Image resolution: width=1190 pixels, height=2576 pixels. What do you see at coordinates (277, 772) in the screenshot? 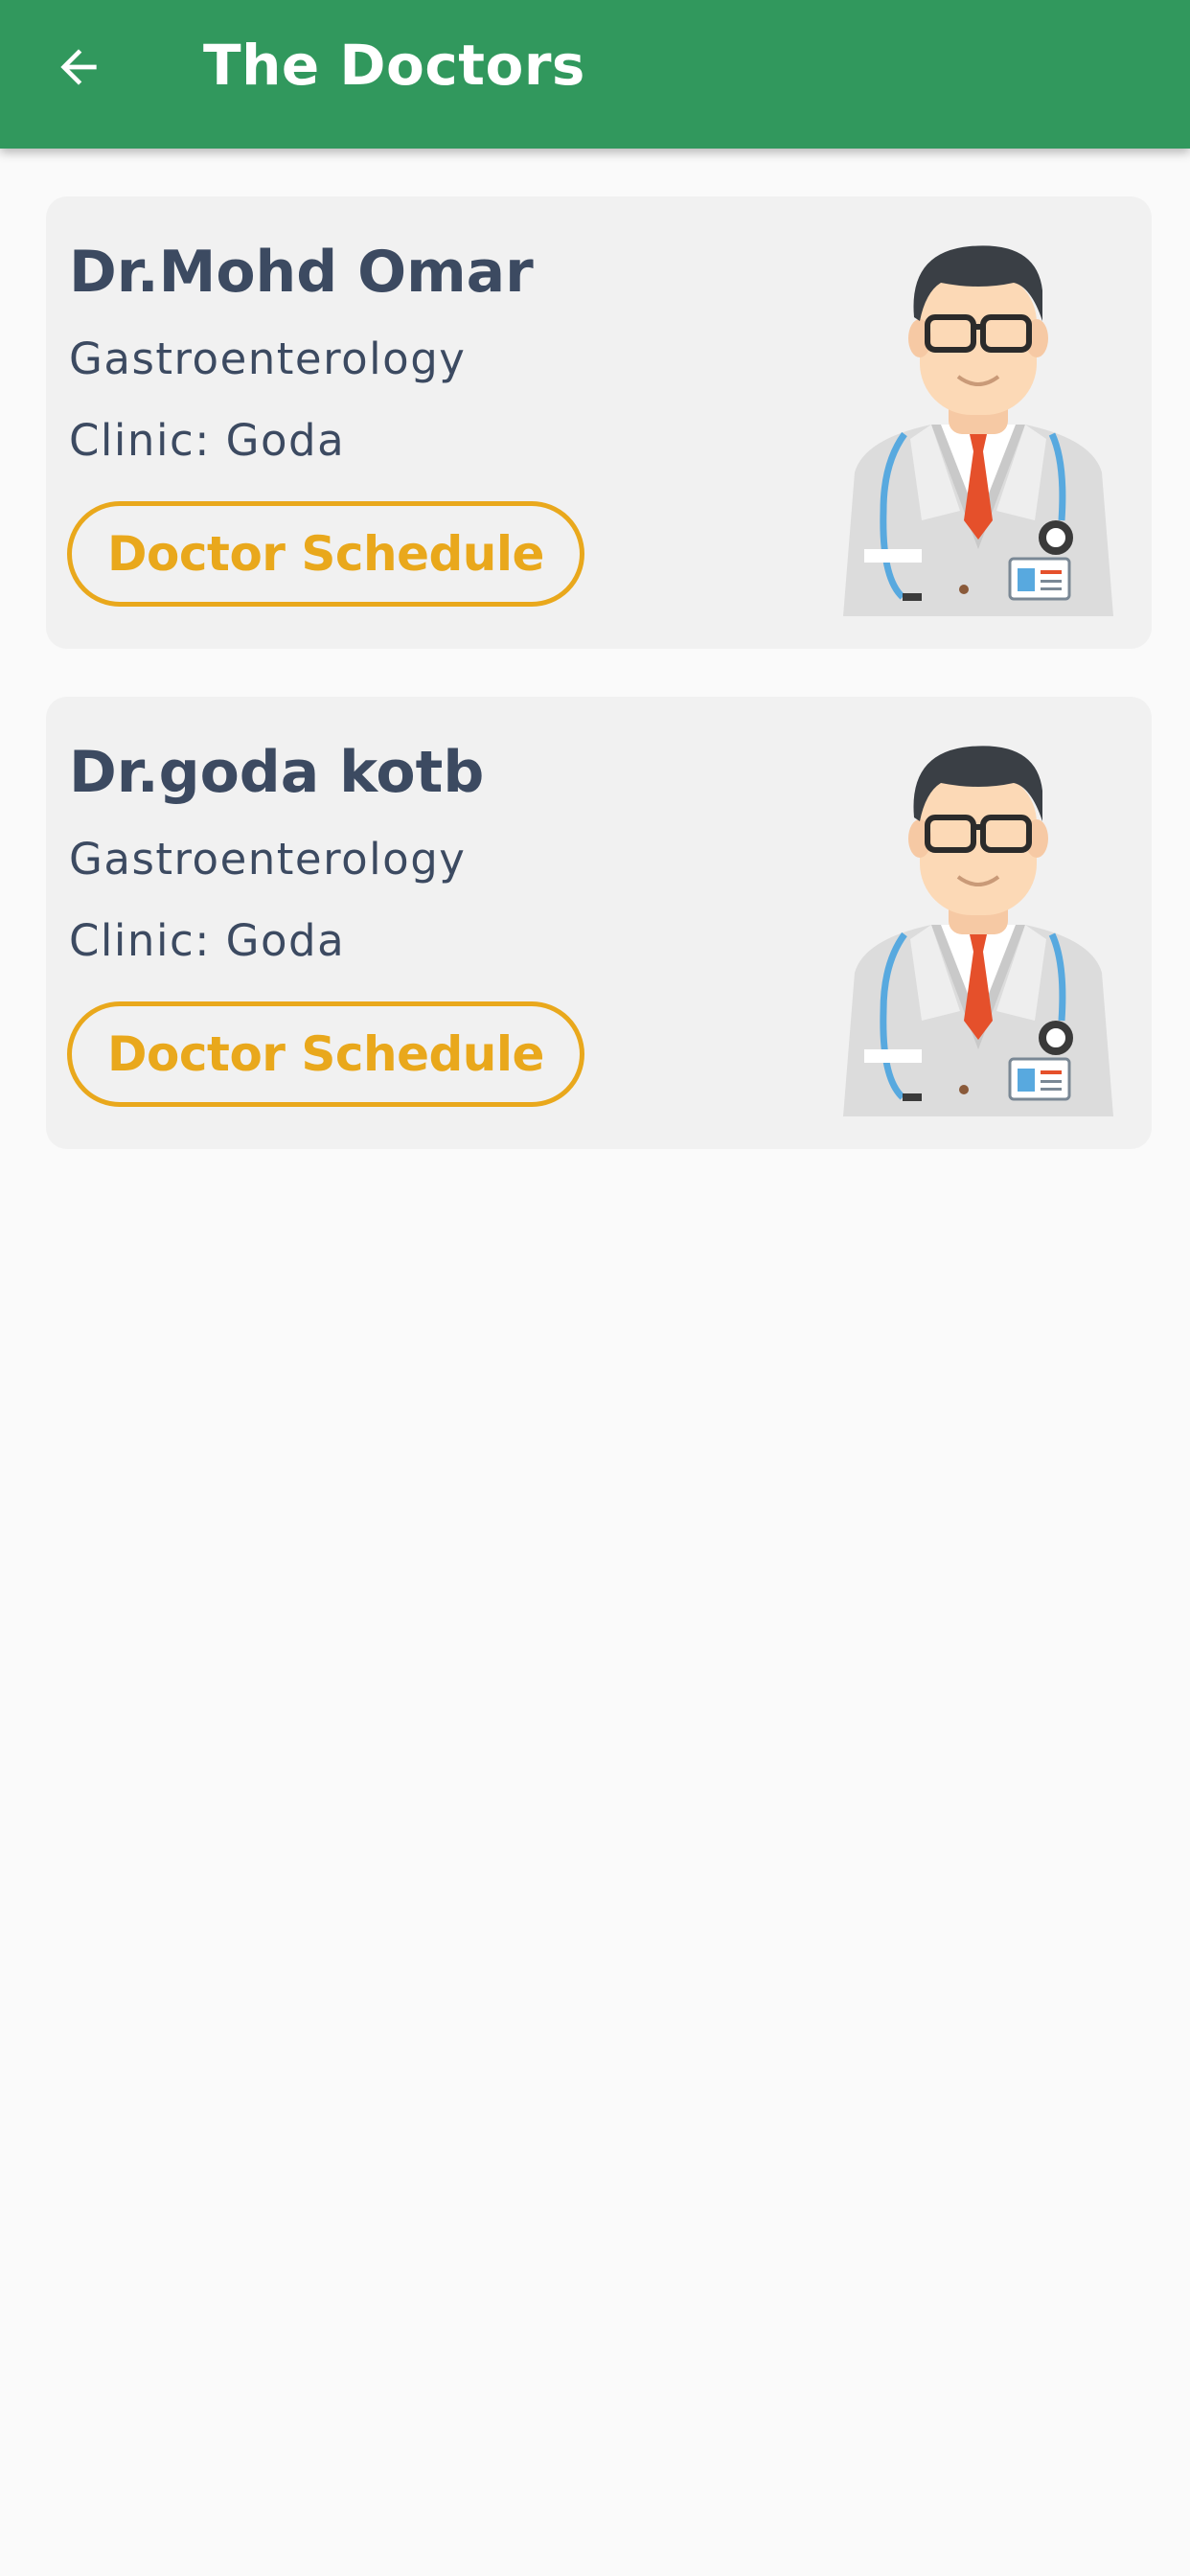
I see `doctor-name: Dr.goda kotb` at bounding box center [277, 772].